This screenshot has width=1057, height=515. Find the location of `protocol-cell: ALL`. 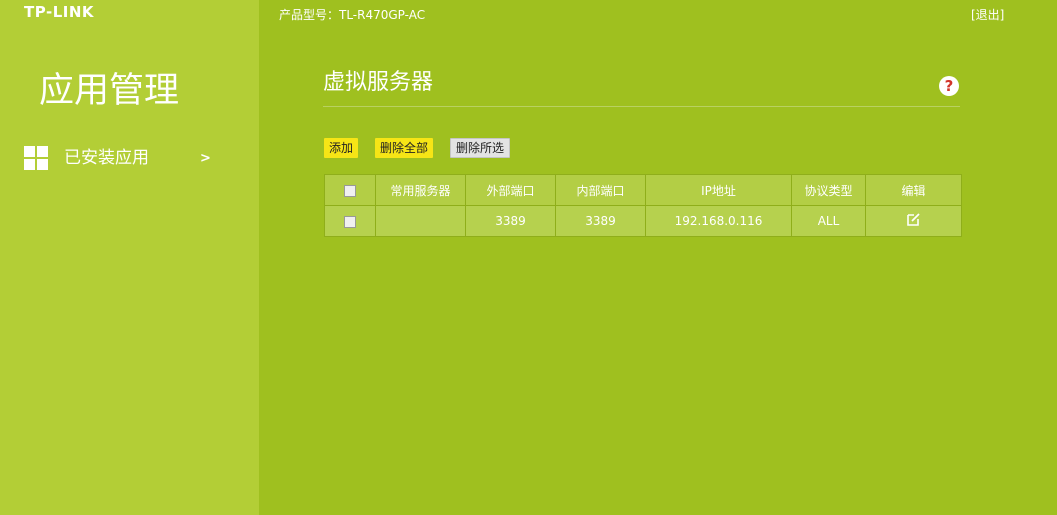

protocol-cell: ALL is located at coordinates (828, 221).